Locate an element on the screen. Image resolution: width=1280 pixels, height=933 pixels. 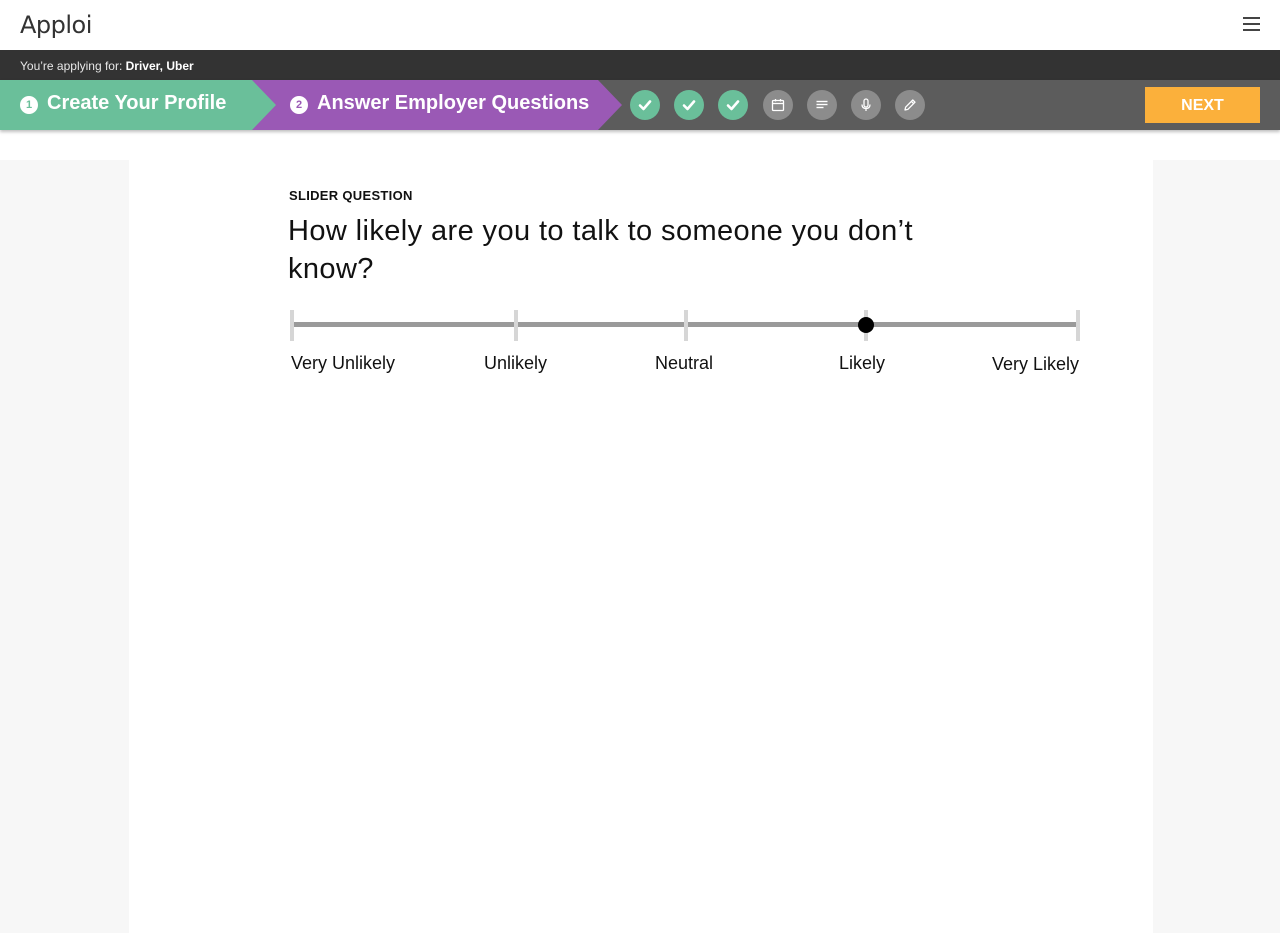
substep-3-complete is located at coordinates (733, 105).